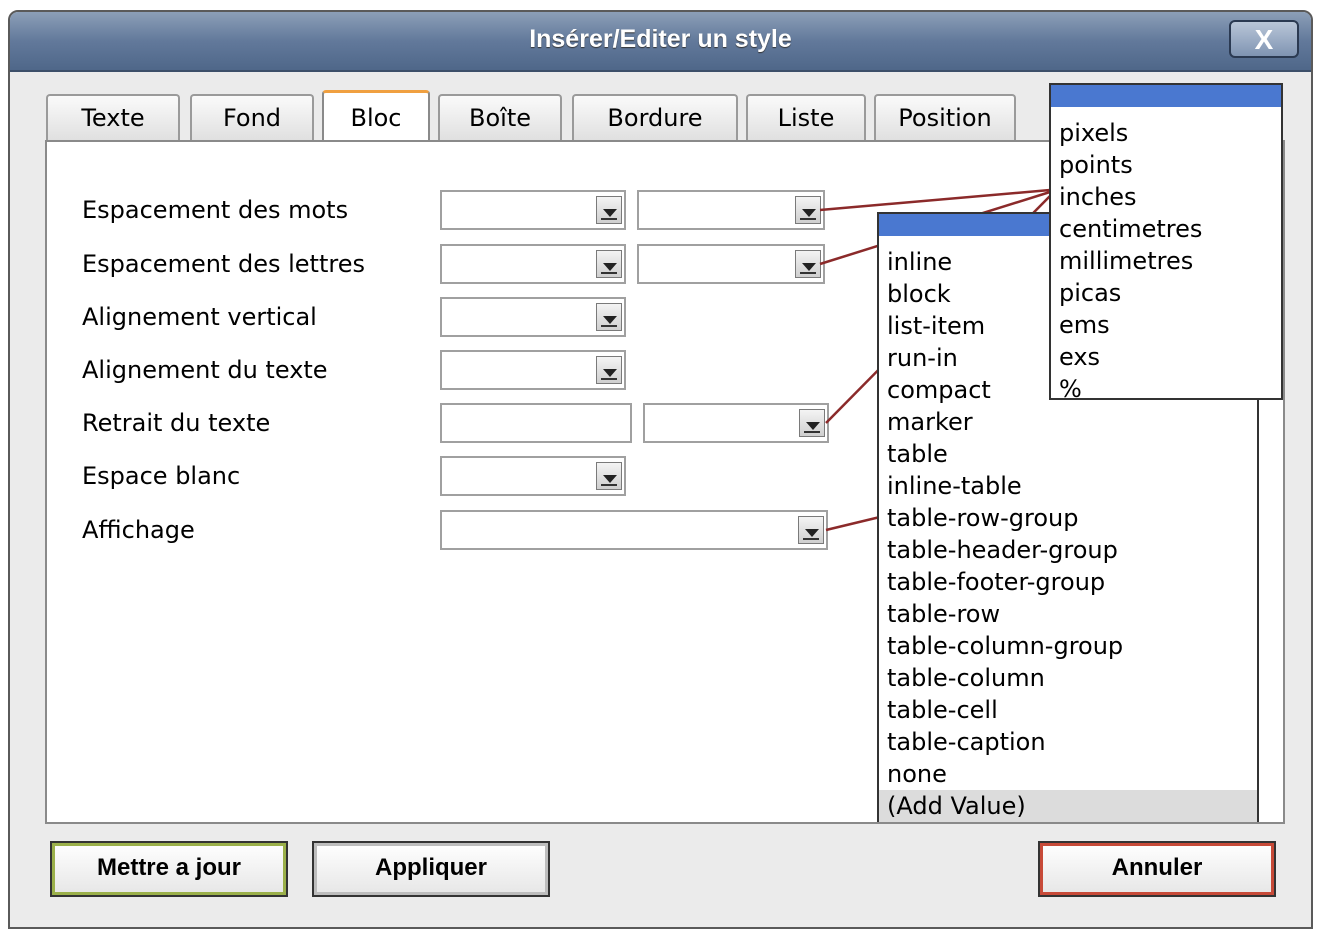 This screenshot has height=931, width=1319. What do you see at coordinates (169, 869) in the screenshot?
I see `update-button: Mettre a jour` at bounding box center [169, 869].